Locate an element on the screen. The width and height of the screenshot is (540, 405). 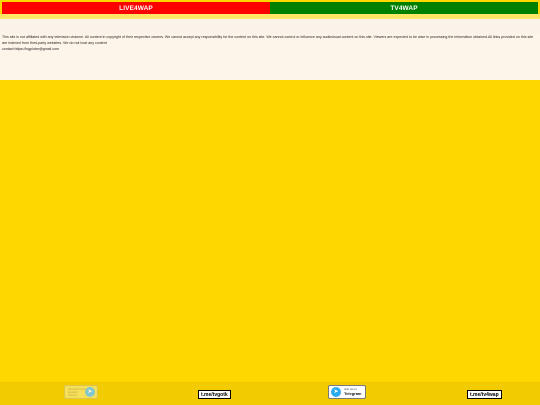
telegram-link-tv4wap: t.me/tv4wap is located at coordinates (484, 394).